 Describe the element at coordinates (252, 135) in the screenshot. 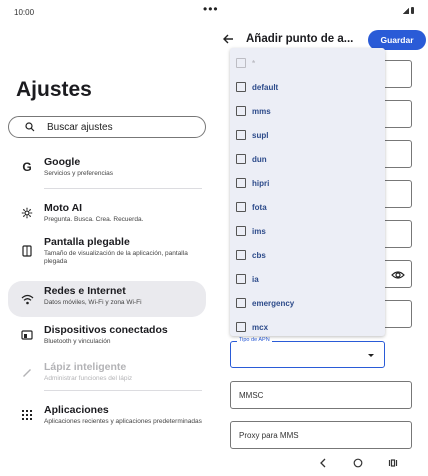

I see `dropdown-option-supl: supl` at that location.